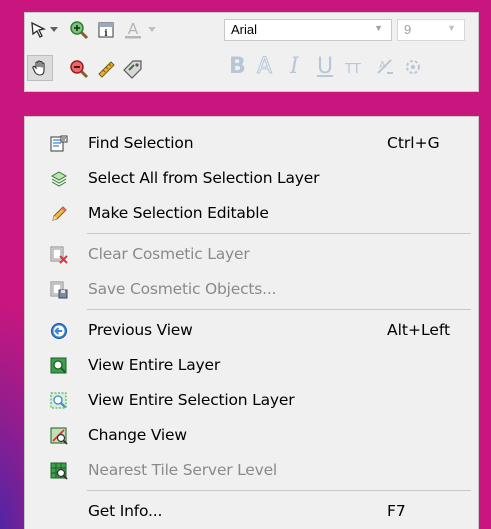 The image size is (491, 529). What do you see at coordinates (408, 29) in the screenshot?
I see `font-size-value: 9` at bounding box center [408, 29].